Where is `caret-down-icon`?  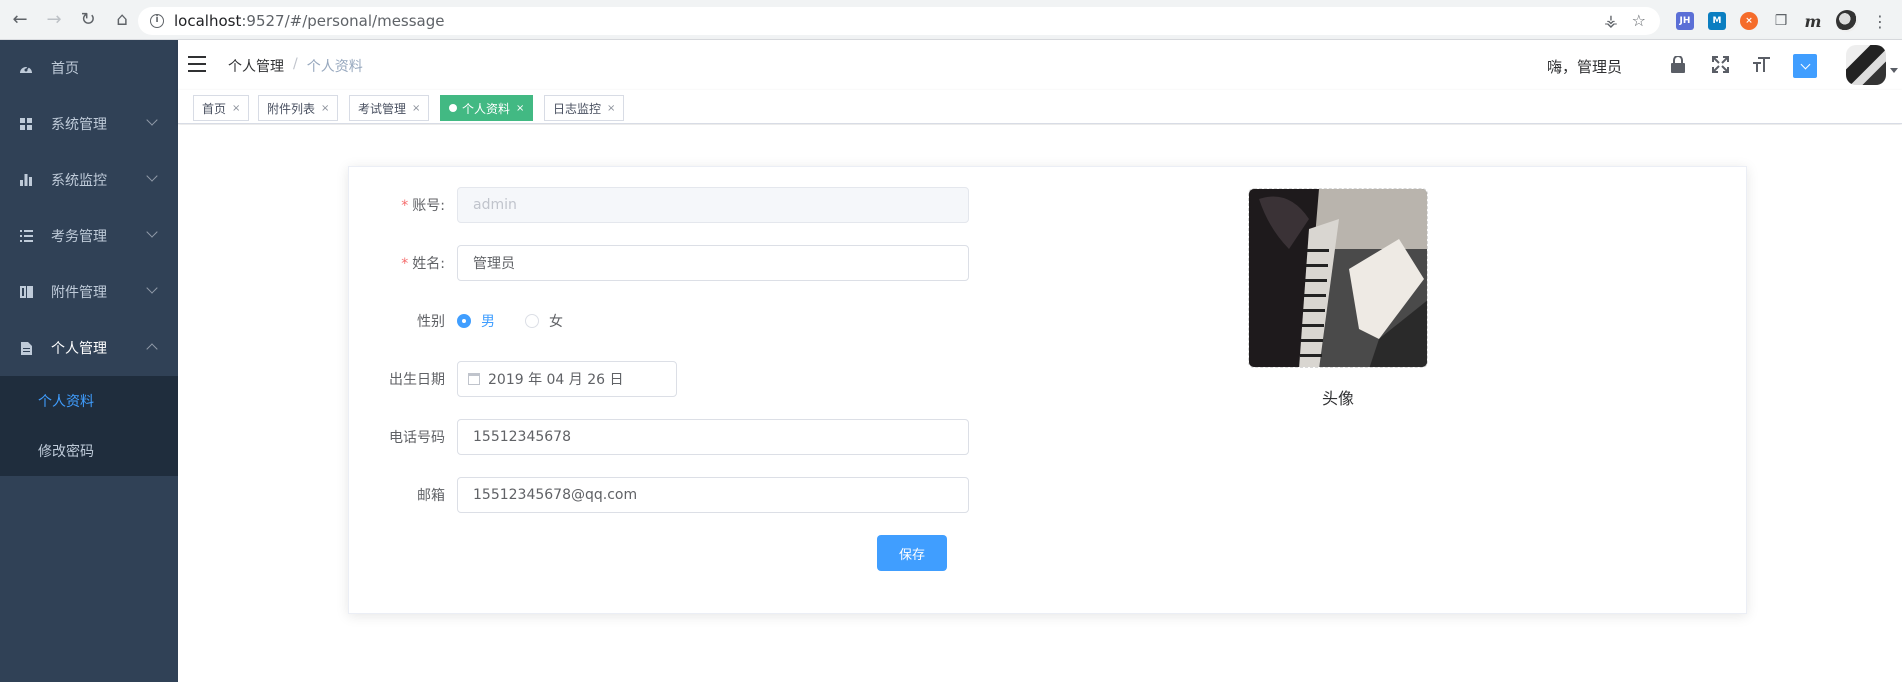
caret-down-icon is located at coordinates (1894, 70).